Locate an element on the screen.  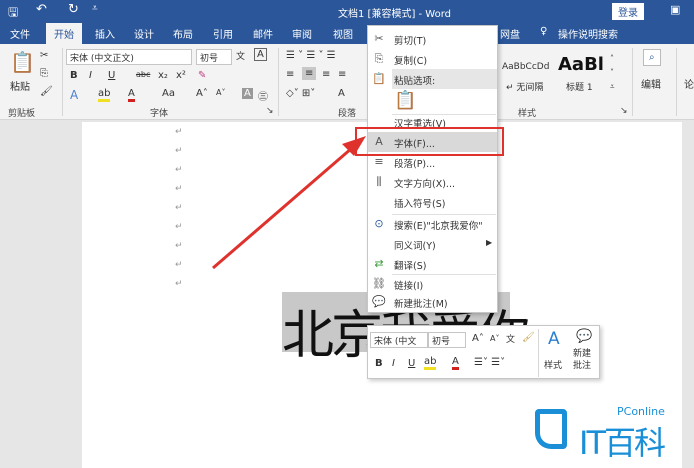
menu-item-copy: ⎘ 复制(C) is located at coordinates (432, 59).